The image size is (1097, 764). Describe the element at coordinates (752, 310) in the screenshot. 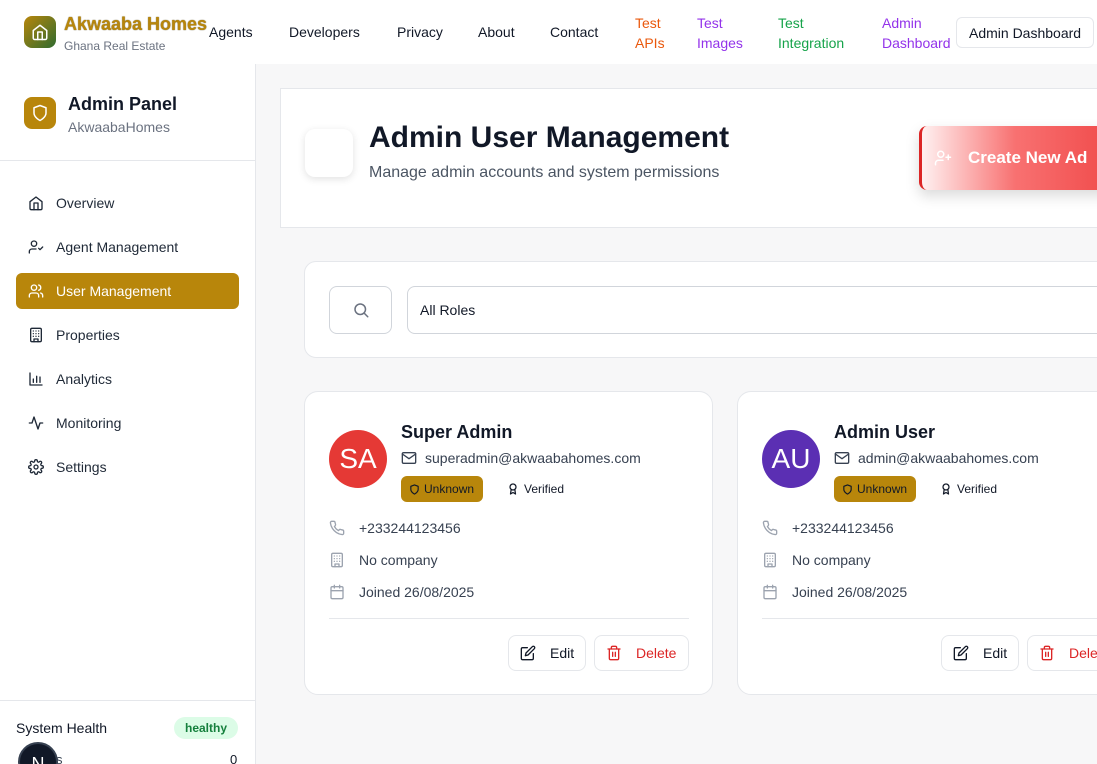

I see `role-filter-select: All Roles` at that location.